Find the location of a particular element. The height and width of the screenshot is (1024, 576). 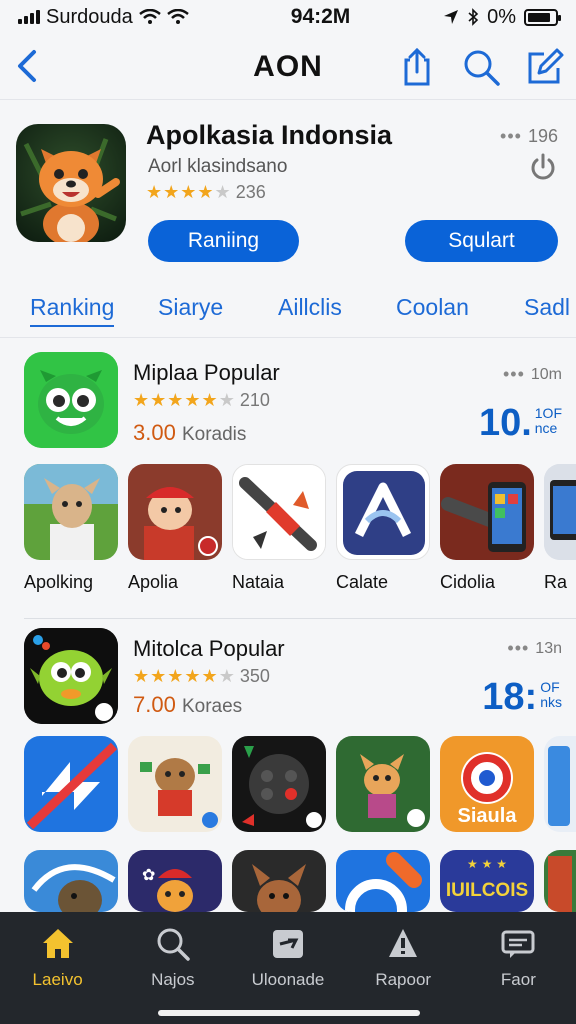

tabbar-label: Laeivo is located at coordinates (57, 979).